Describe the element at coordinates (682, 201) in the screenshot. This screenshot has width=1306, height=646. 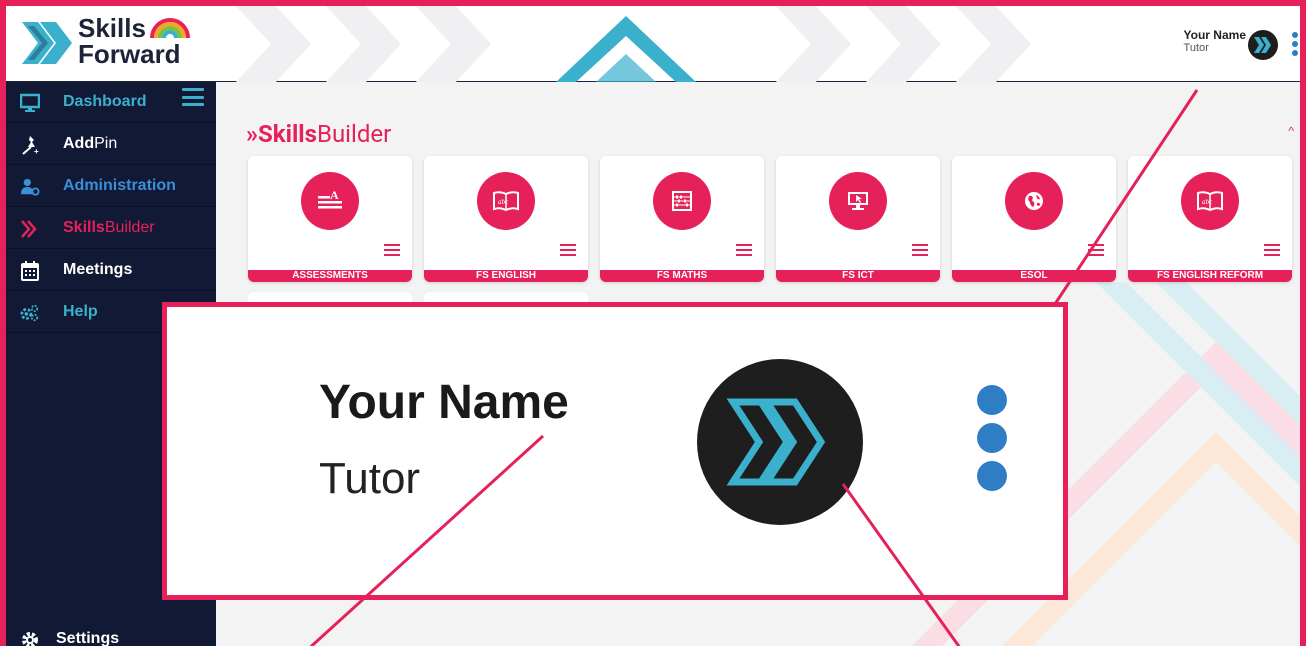
I see `abacus-icon` at that location.